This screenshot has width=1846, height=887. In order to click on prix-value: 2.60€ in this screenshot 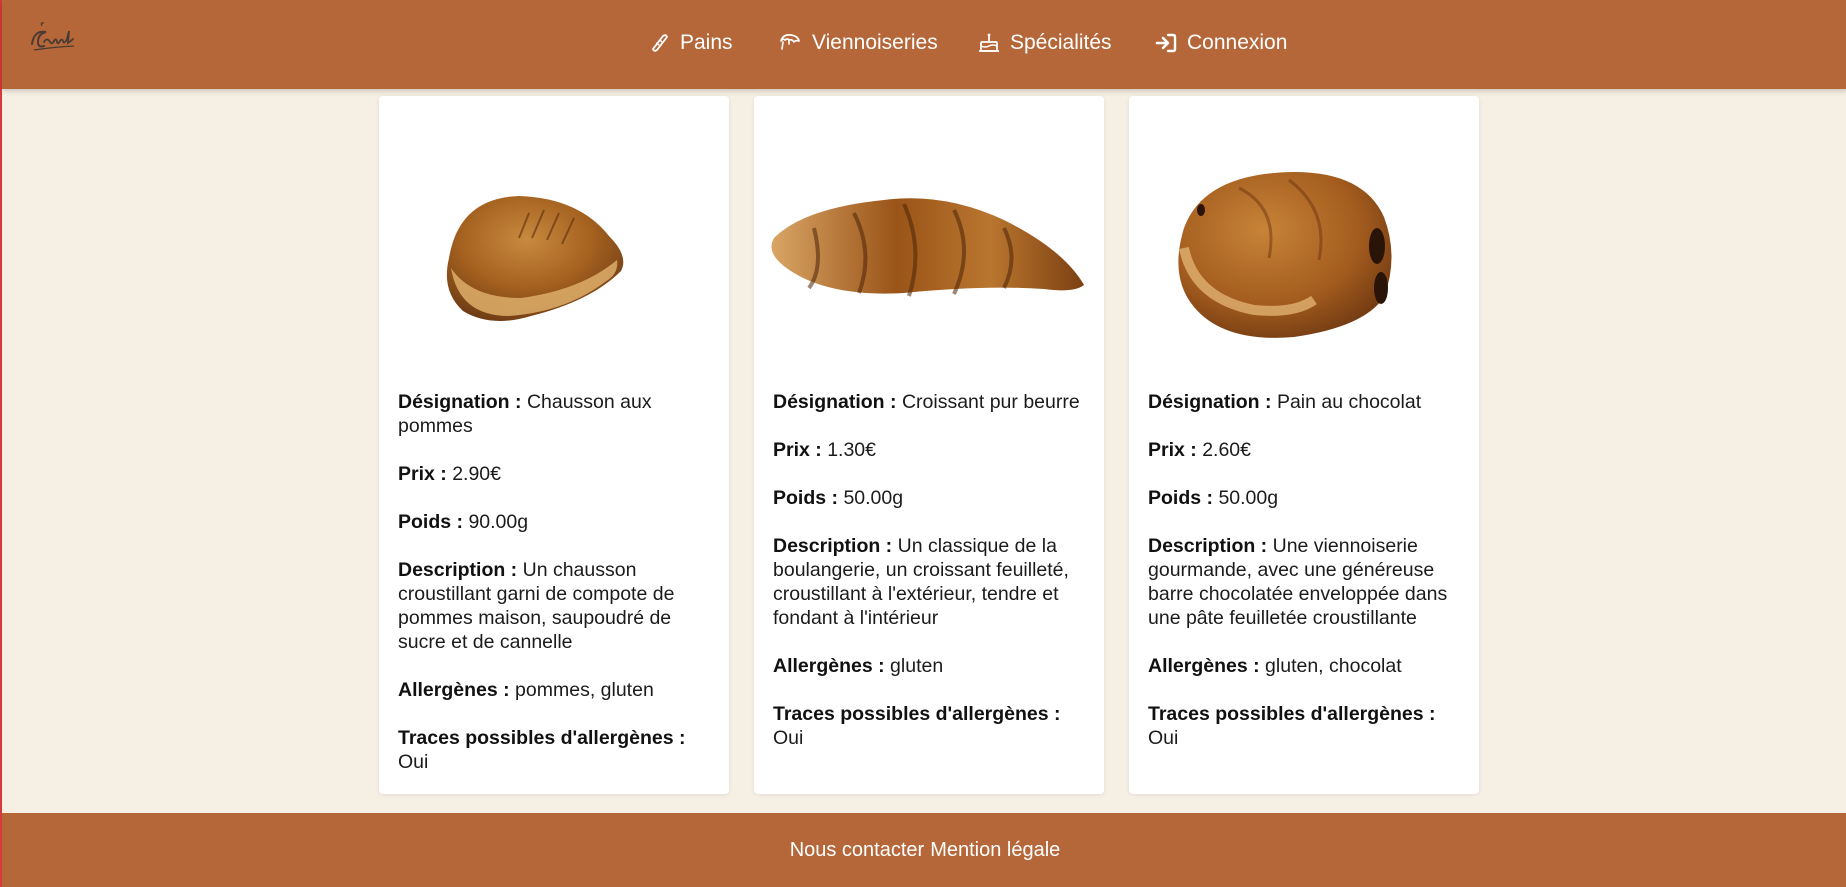, I will do `click(1227, 450)`.